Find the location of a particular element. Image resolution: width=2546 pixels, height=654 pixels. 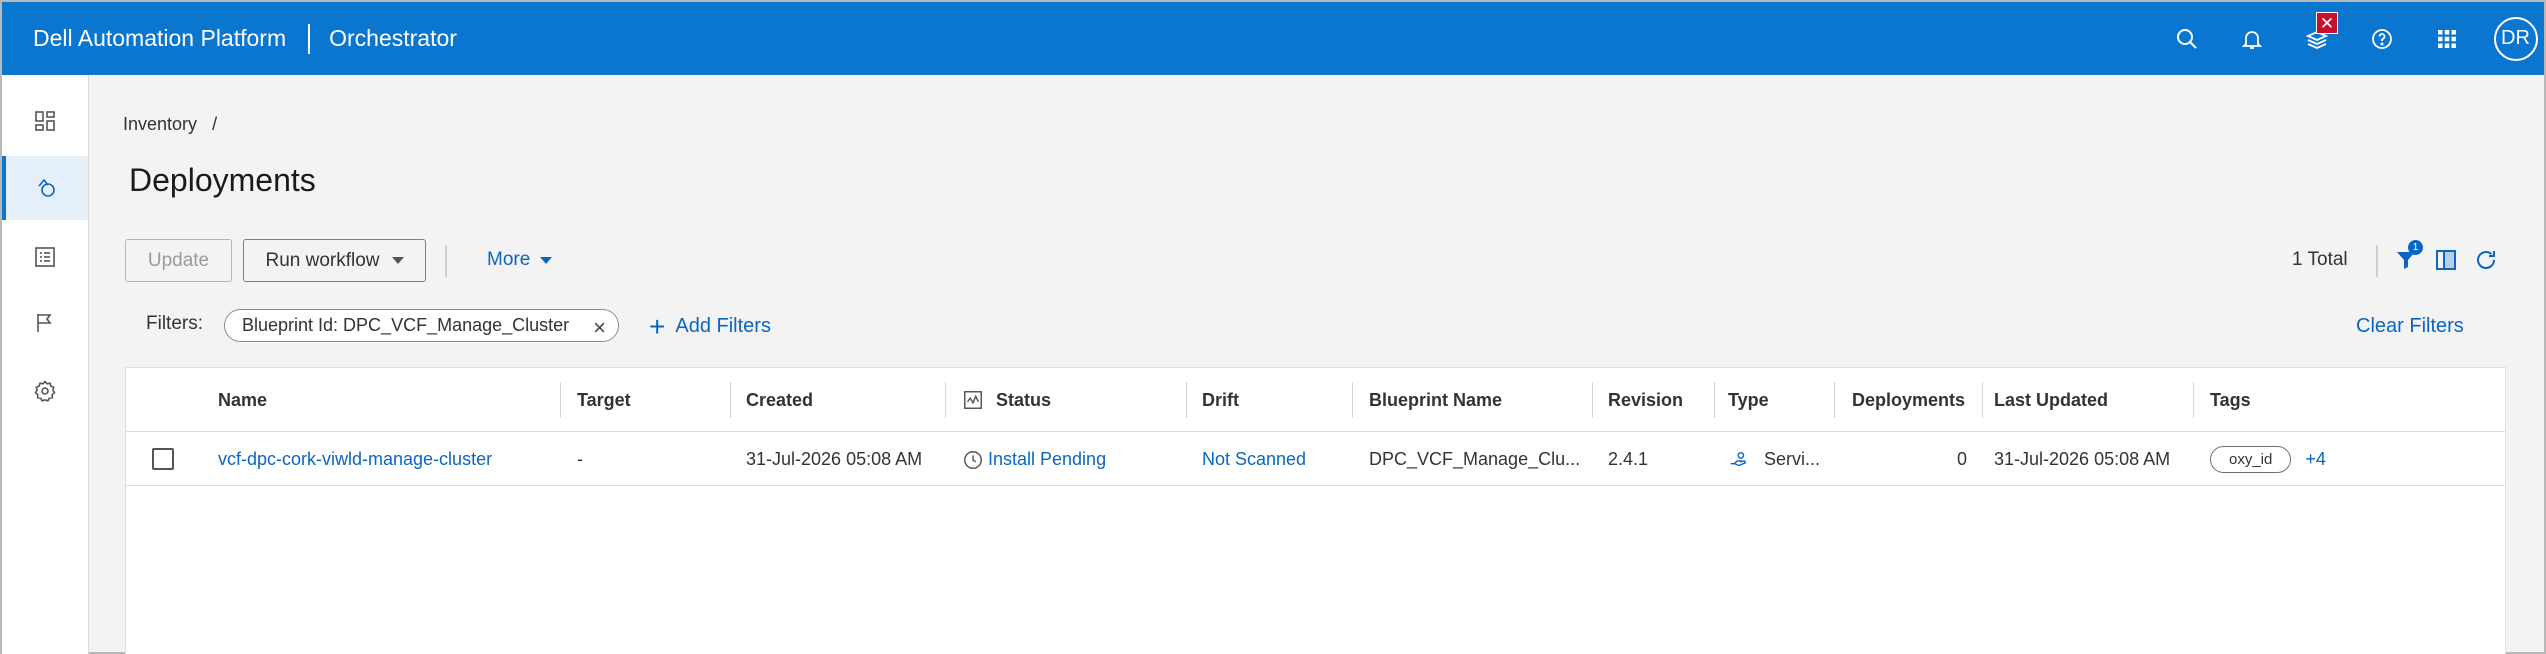

catalog-list-icon is located at coordinates (45, 257).